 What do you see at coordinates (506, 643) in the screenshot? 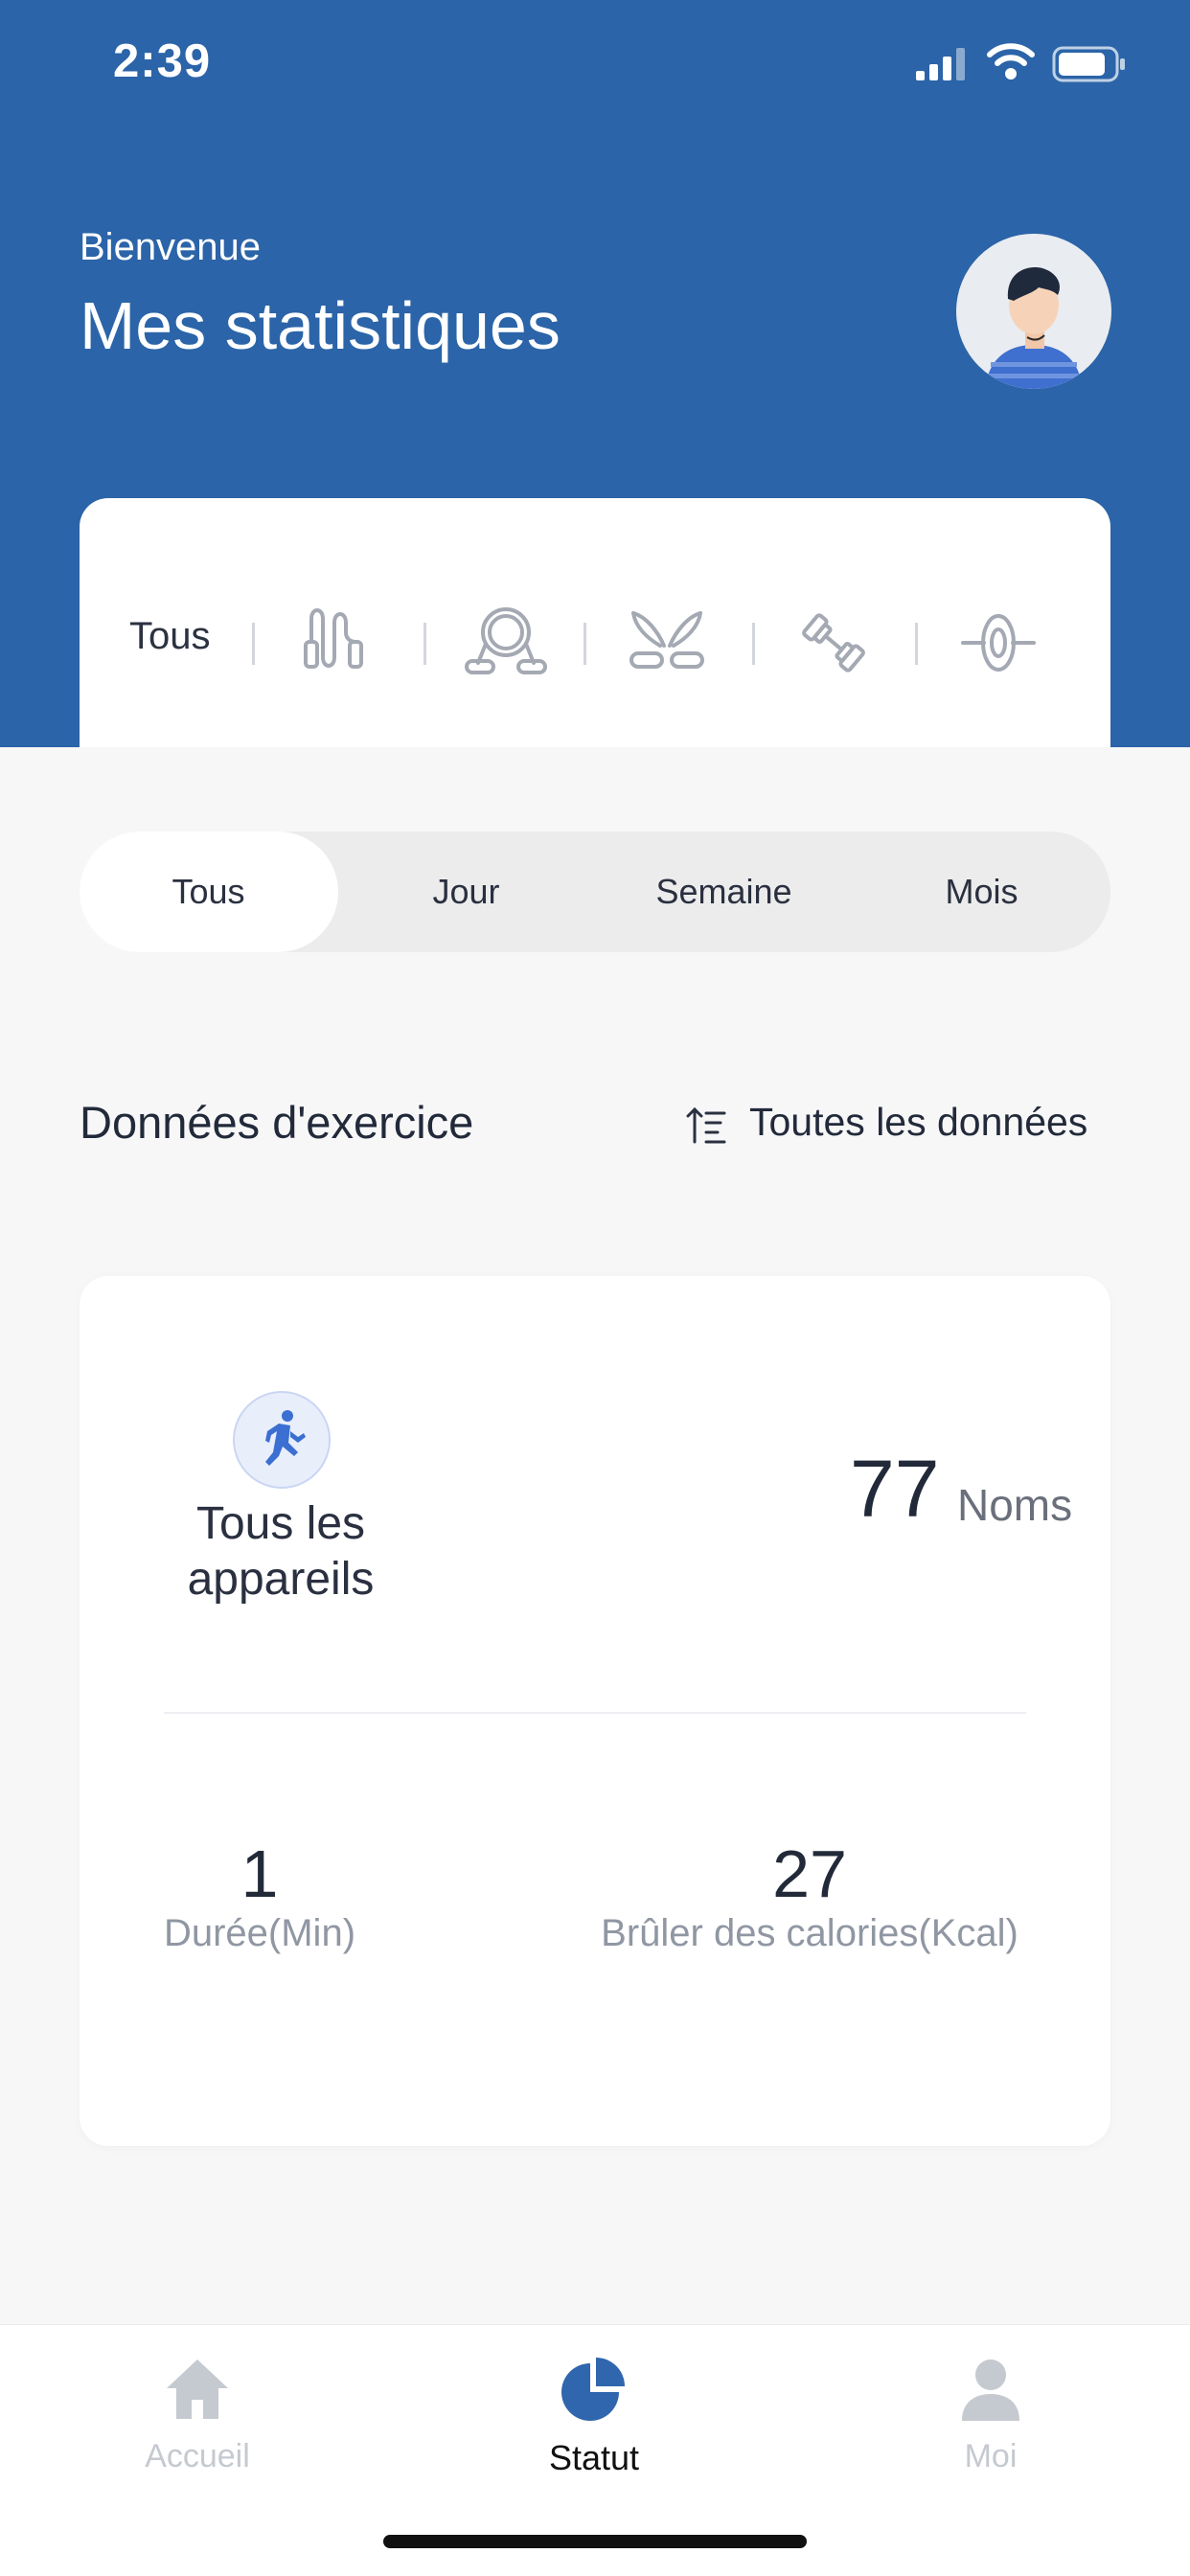
I see `pull-rope-icon` at bounding box center [506, 643].